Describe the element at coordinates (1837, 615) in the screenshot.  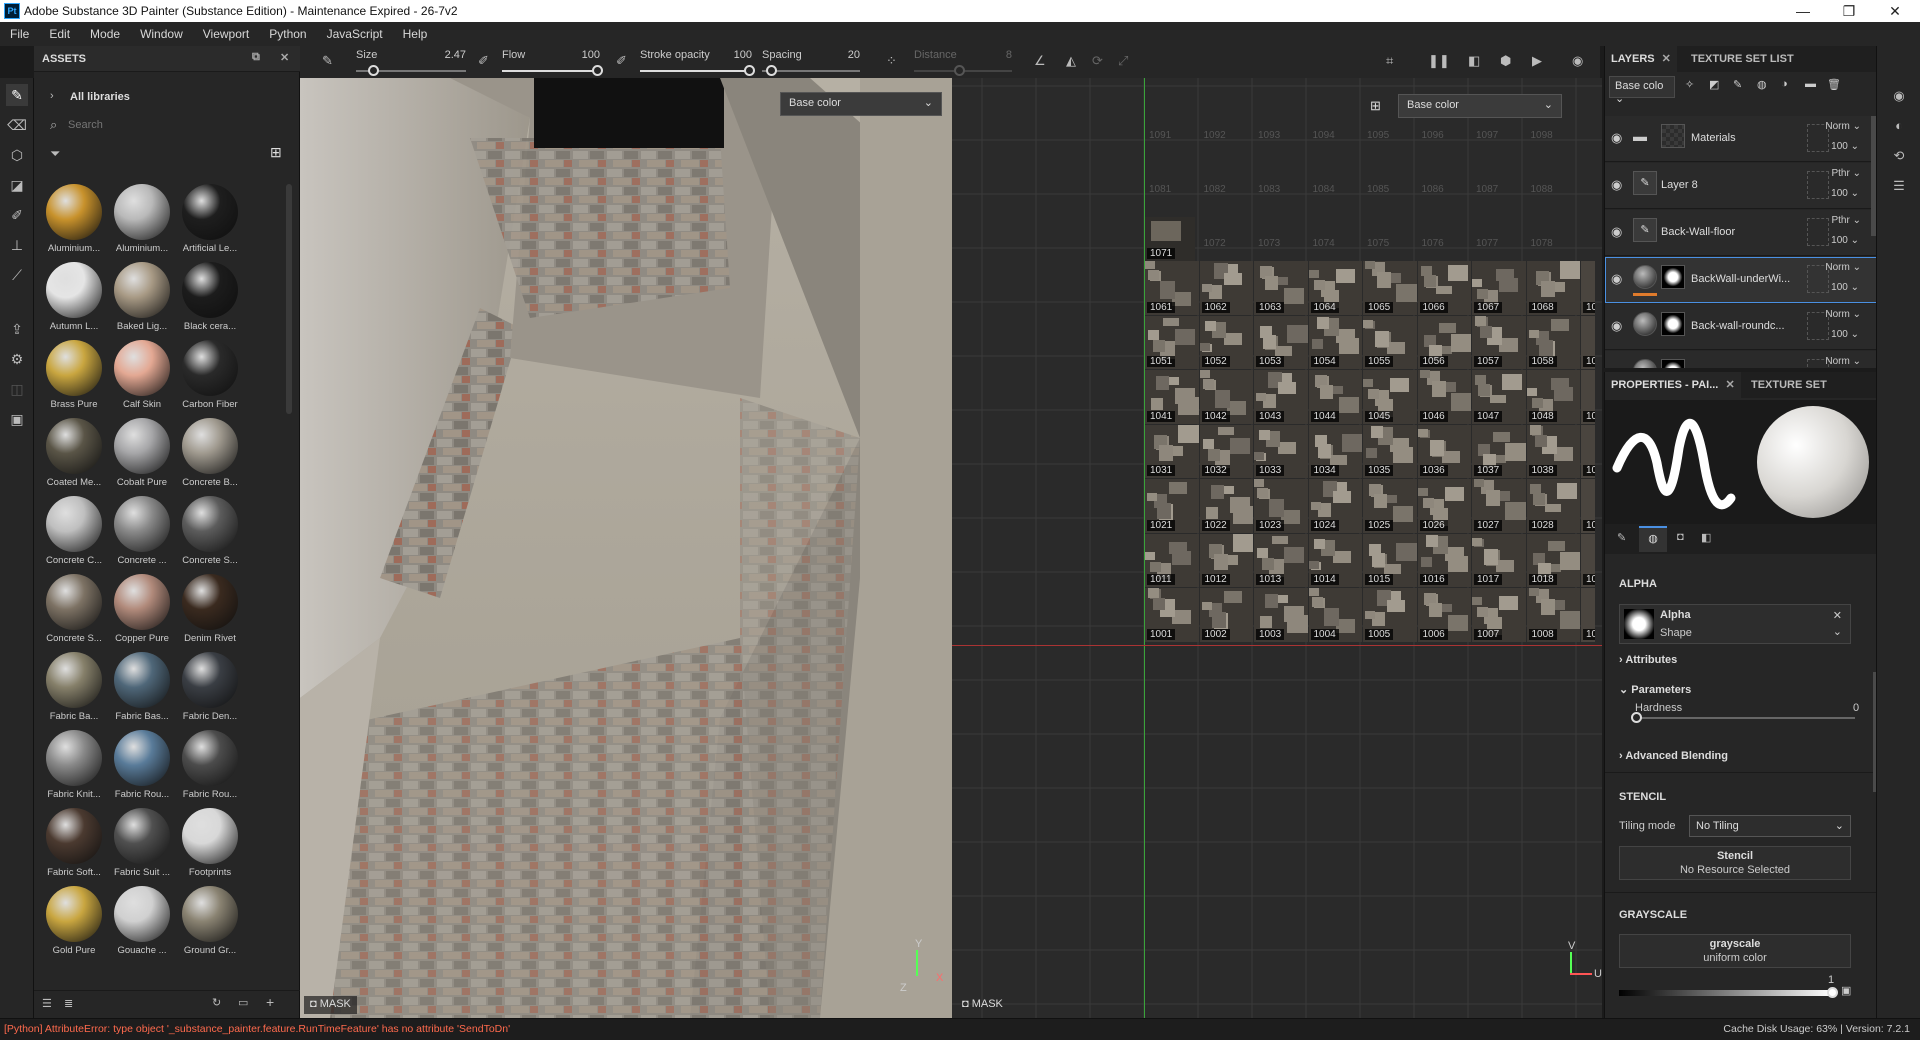
I see `remove-alpha-icon: ✕` at that location.